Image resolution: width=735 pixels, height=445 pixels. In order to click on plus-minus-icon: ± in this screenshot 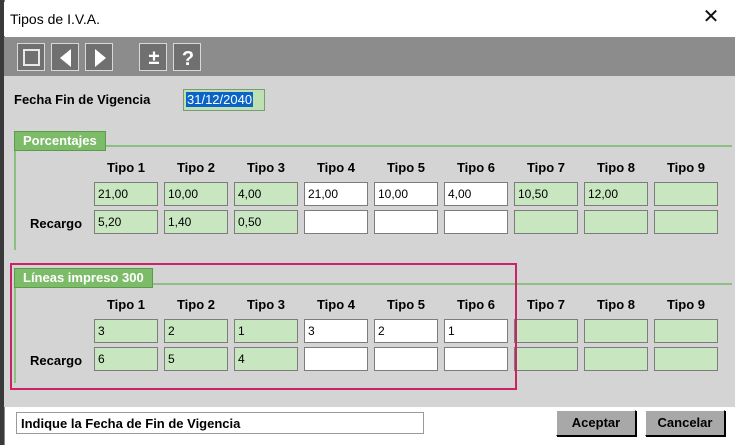, I will do `click(154, 58)`.